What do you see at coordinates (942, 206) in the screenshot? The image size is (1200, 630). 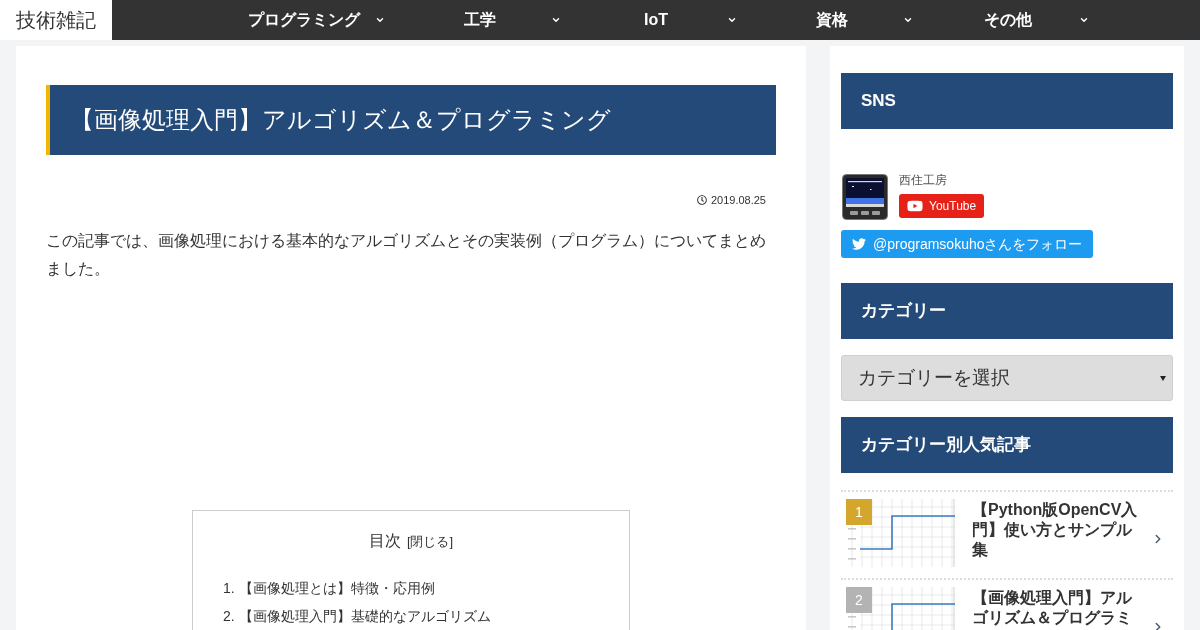 I see `youtube-button: YouTube` at bounding box center [942, 206].